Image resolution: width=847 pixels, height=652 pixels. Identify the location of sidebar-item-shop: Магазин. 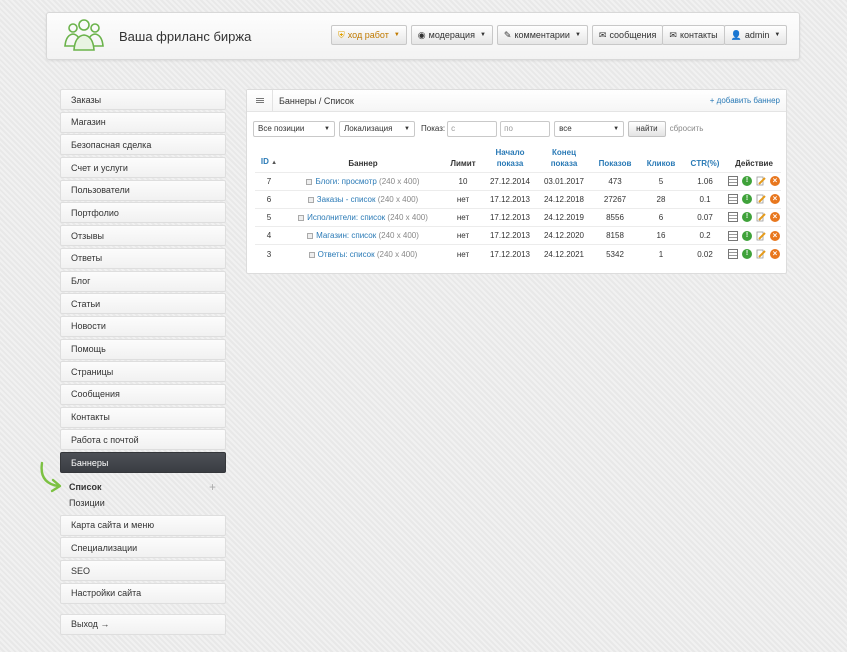
(143, 122).